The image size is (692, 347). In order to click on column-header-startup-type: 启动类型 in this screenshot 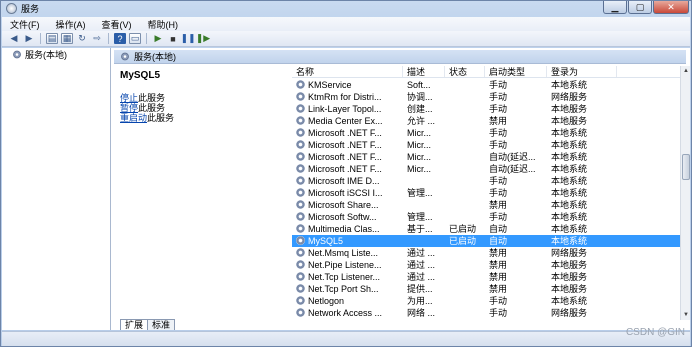, I will do `click(516, 71)`.